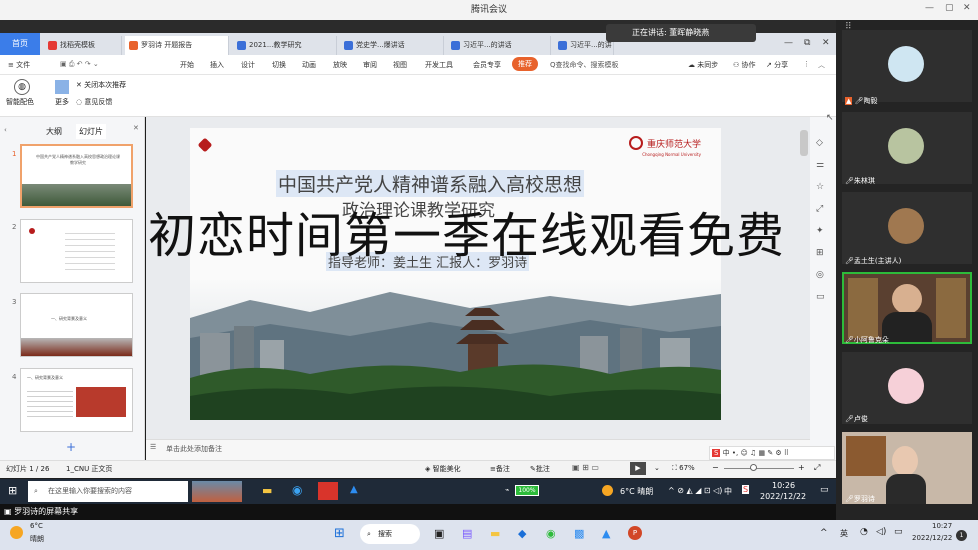 The width and height of the screenshot is (978, 550). I want to click on menu-file: ≡ 文件, so click(19, 65).